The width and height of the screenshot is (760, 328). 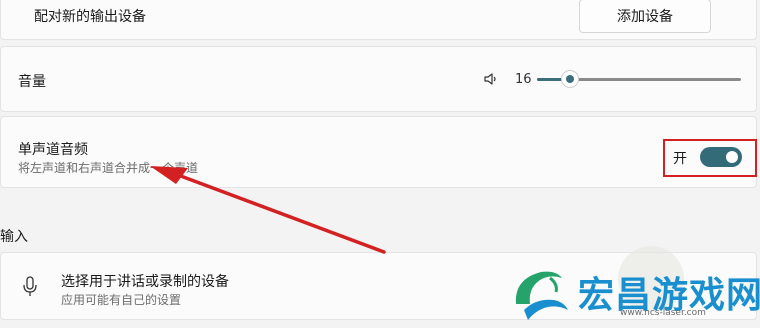 I want to click on watermark-url: www.hcs-laser.com, so click(x=663, y=313).